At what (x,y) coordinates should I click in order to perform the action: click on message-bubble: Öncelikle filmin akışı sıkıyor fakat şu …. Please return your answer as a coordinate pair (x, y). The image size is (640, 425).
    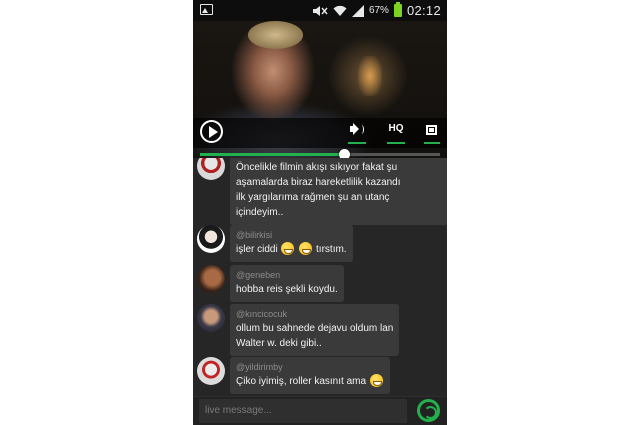
    Looking at the image, I should click on (338, 191).